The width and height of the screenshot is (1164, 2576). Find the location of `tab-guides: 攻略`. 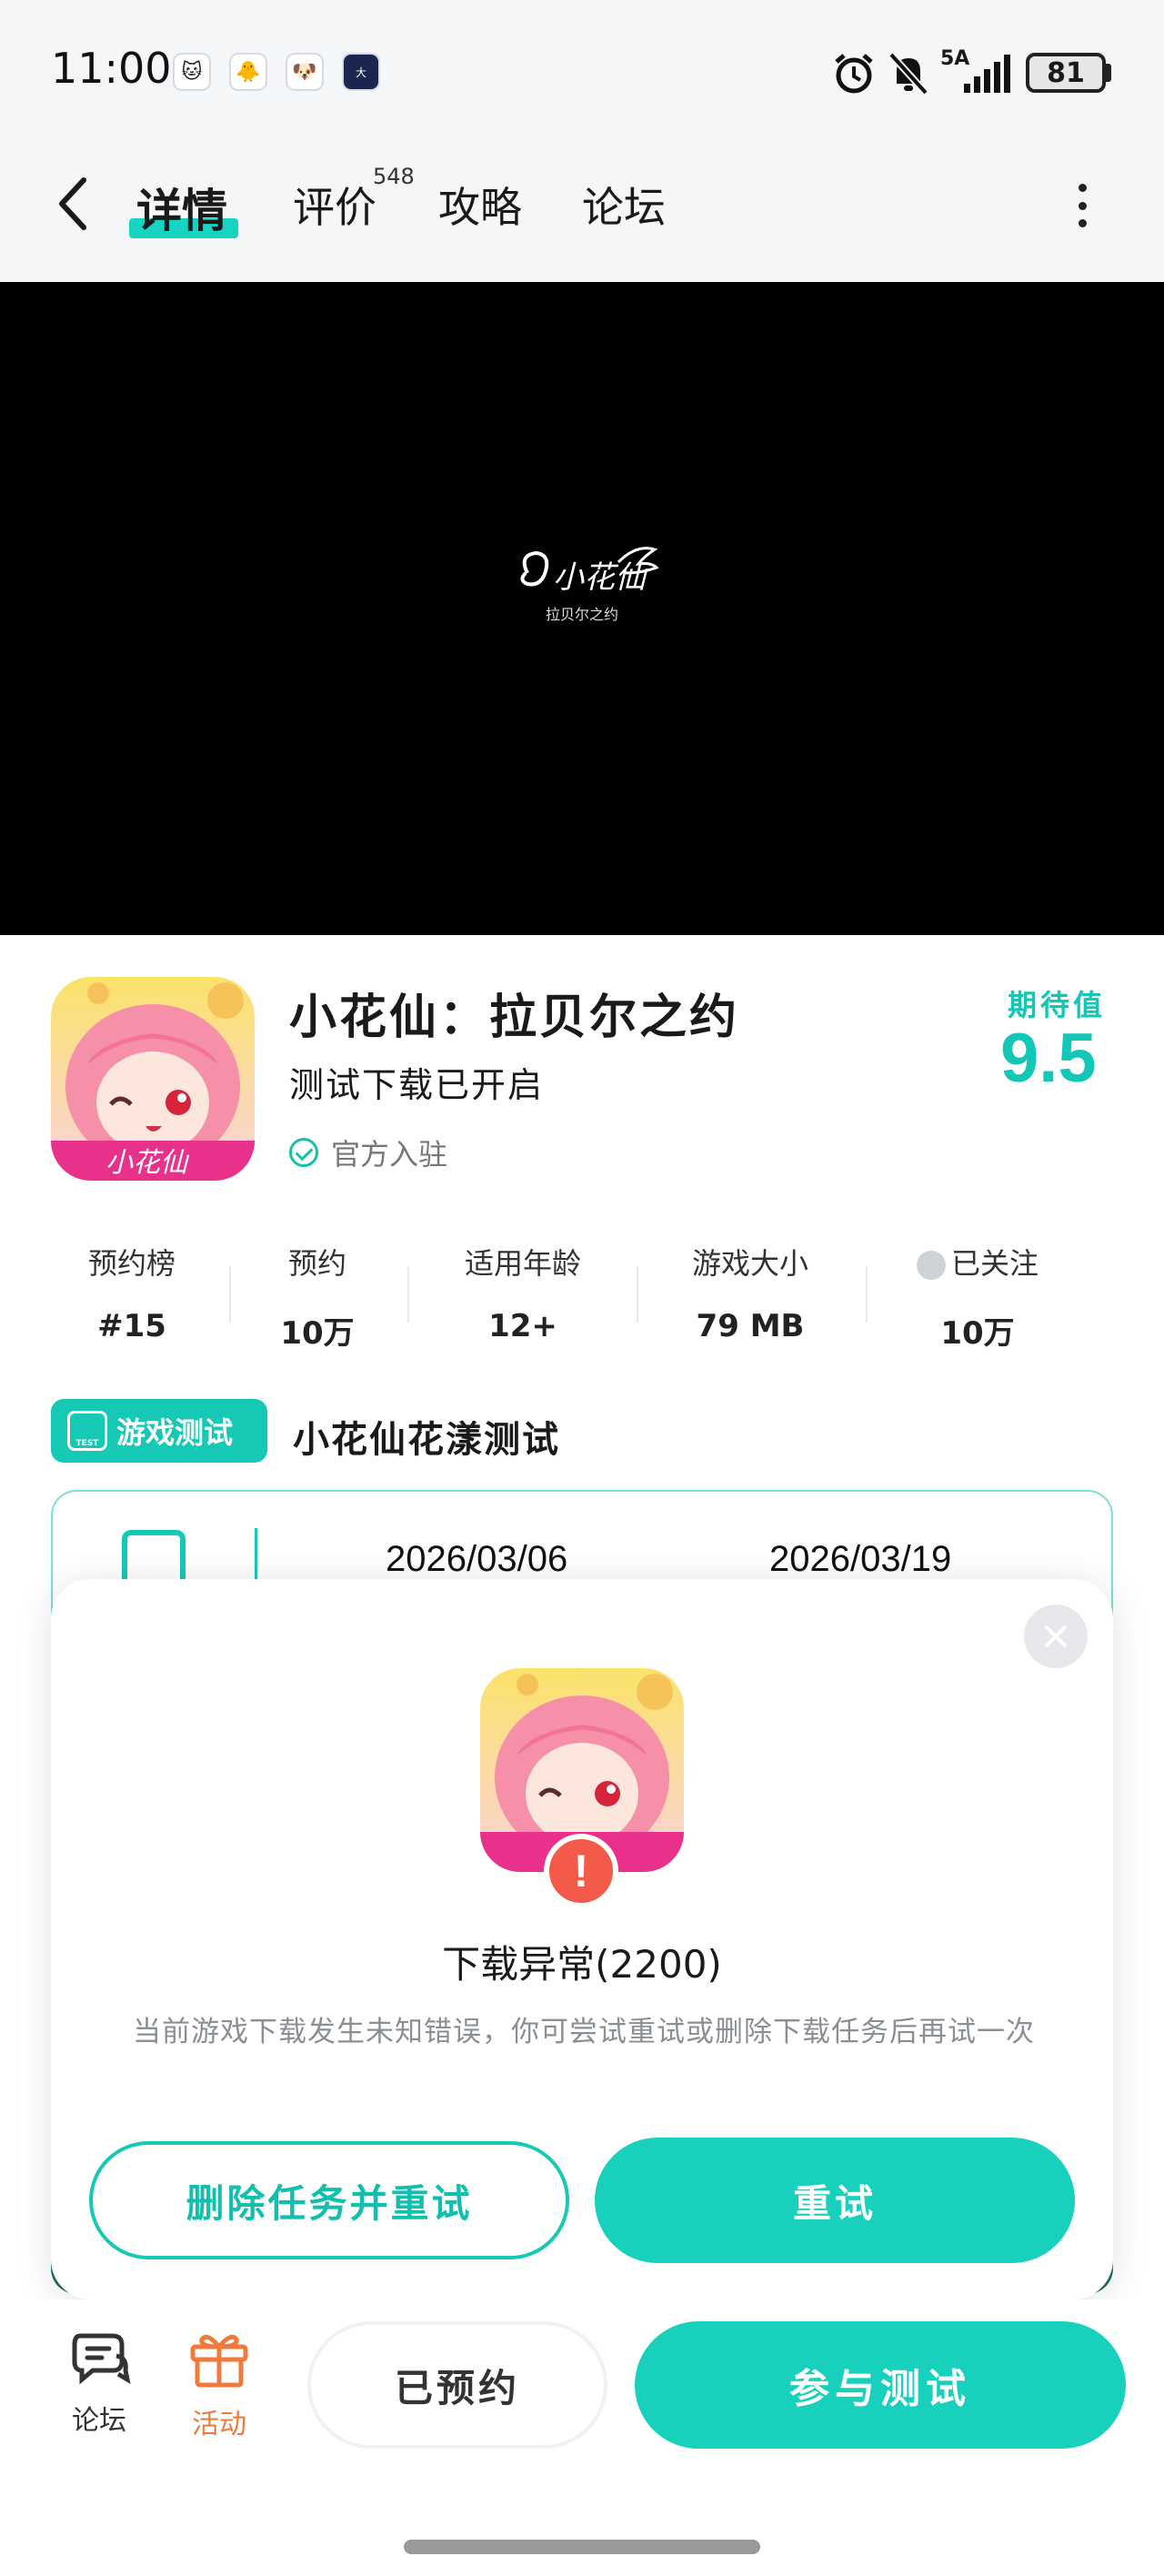

tab-guides: 攻略 is located at coordinates (480, 205).